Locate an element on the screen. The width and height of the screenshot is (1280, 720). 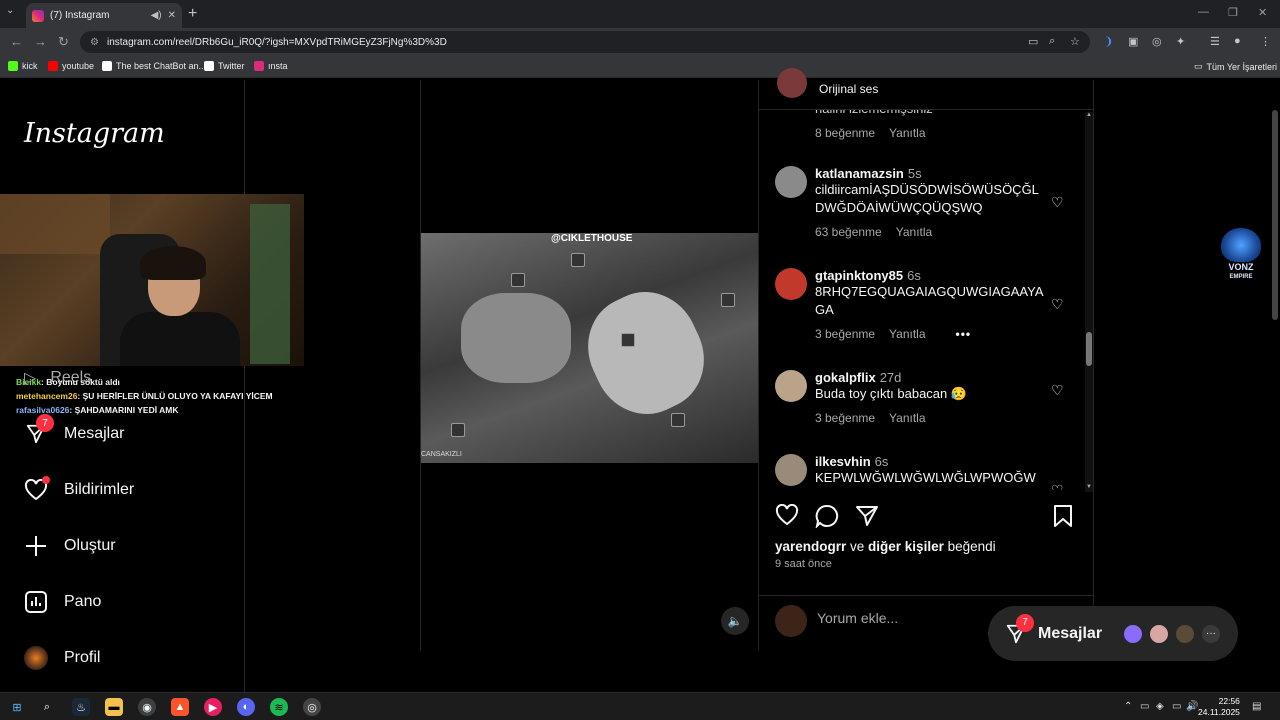
file-explorer-icon: ▬ is located at coordinates (114, 707).